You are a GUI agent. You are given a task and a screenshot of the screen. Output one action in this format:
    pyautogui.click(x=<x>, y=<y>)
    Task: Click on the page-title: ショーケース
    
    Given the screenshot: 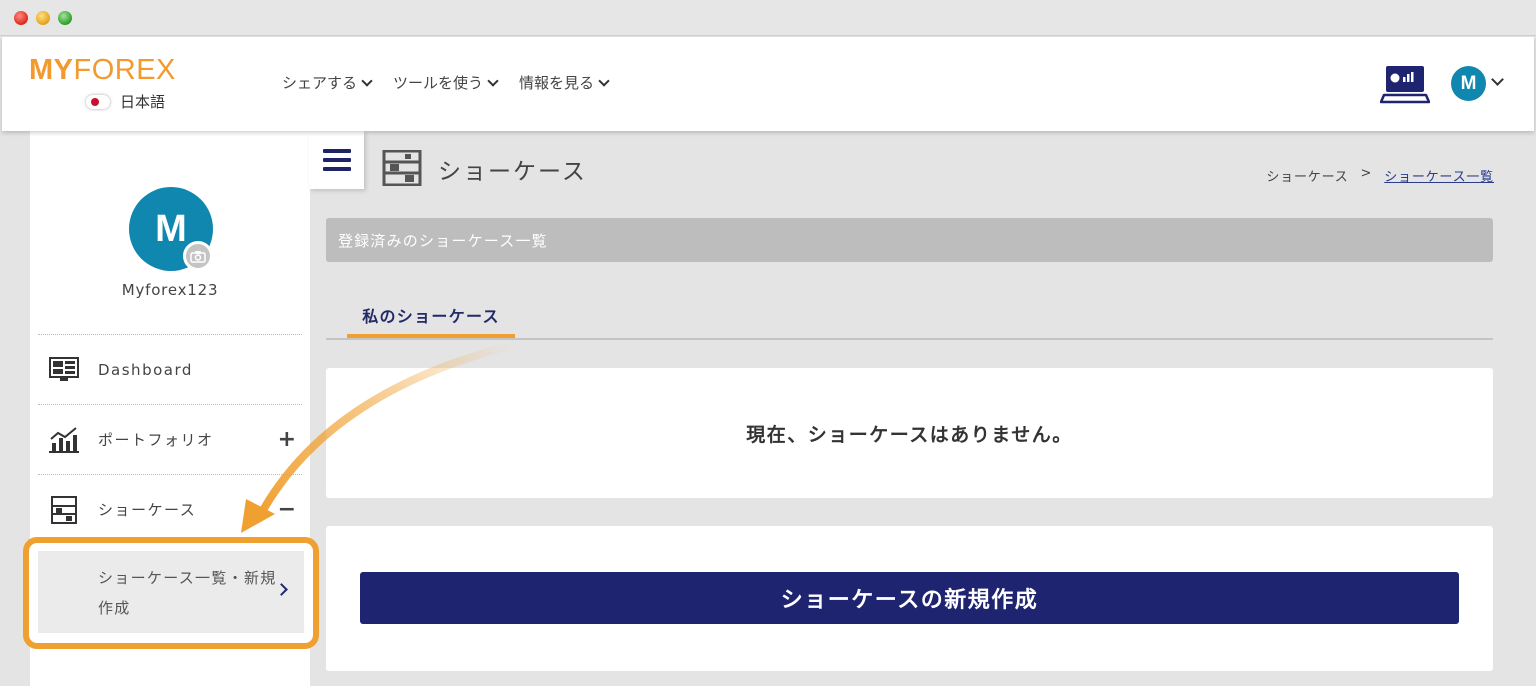 What is the action you would take?
    pyautogui.click(x=512, y=172)
    